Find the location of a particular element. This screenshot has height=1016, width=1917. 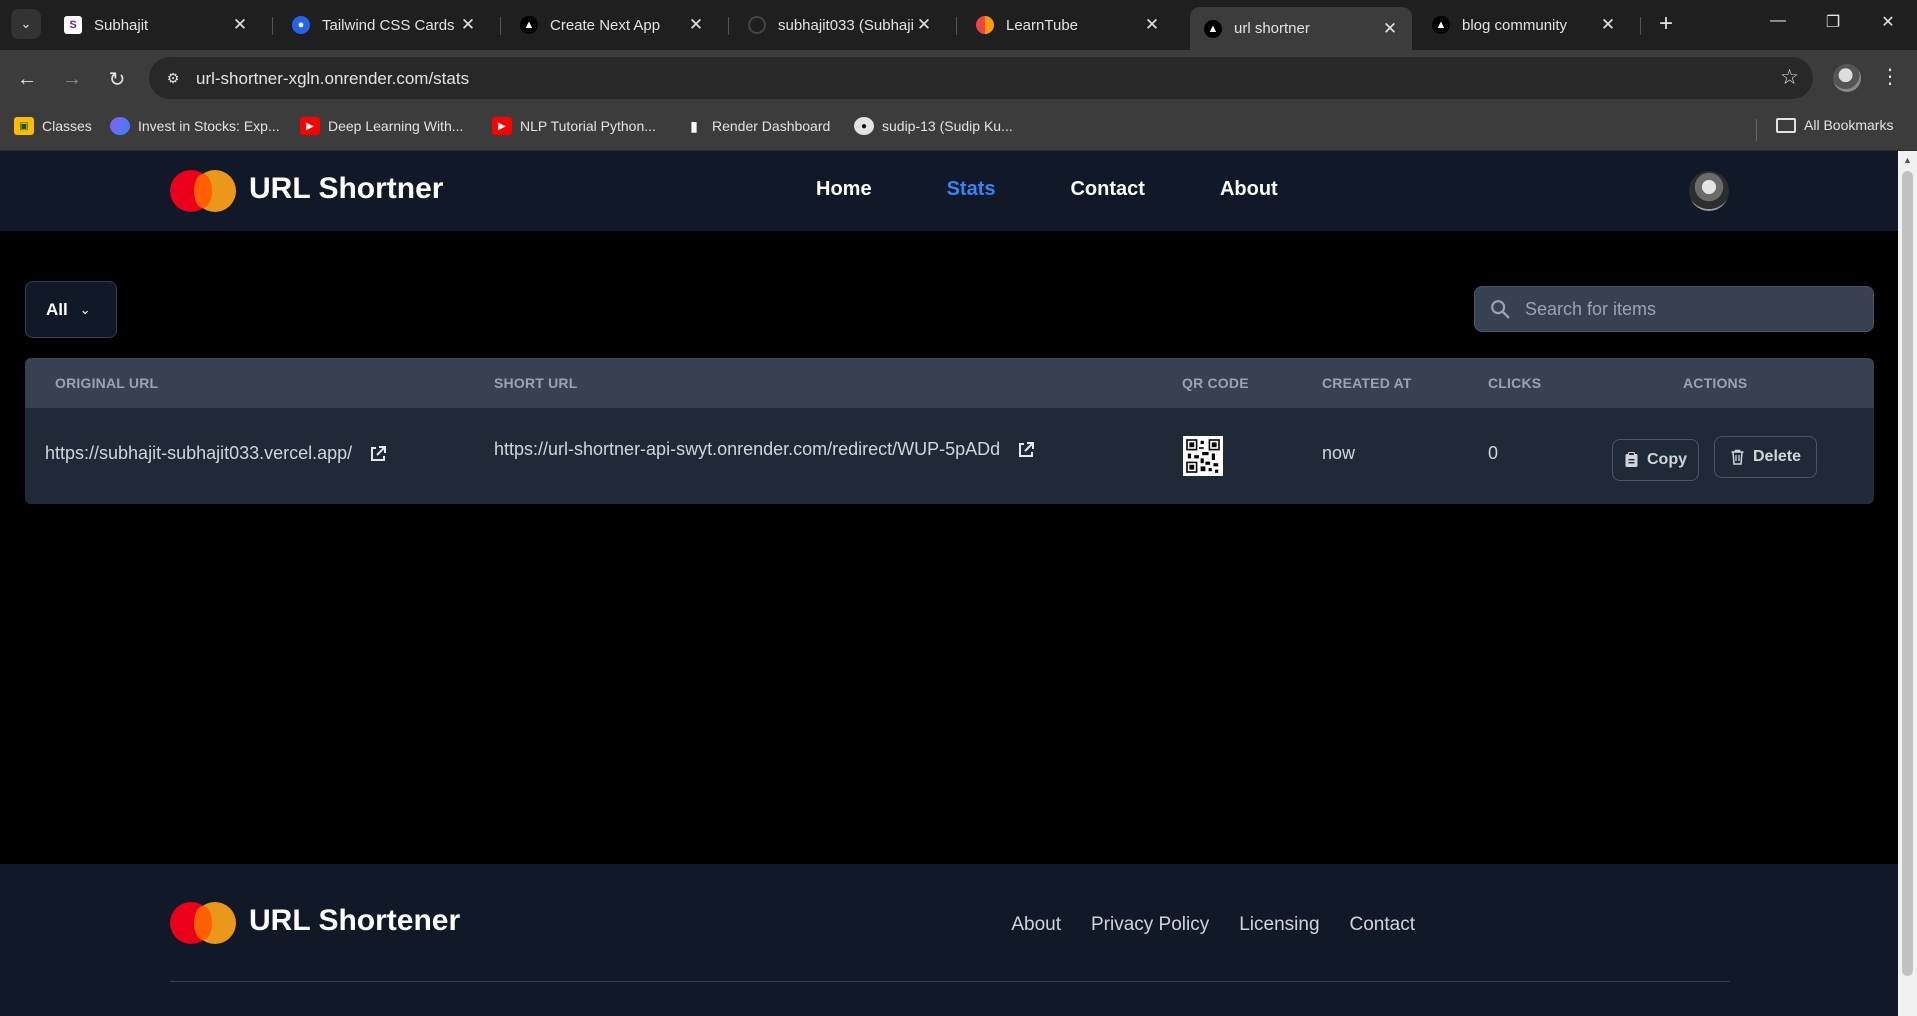

bookmarks-separator is located at coordinates (1756, 130).